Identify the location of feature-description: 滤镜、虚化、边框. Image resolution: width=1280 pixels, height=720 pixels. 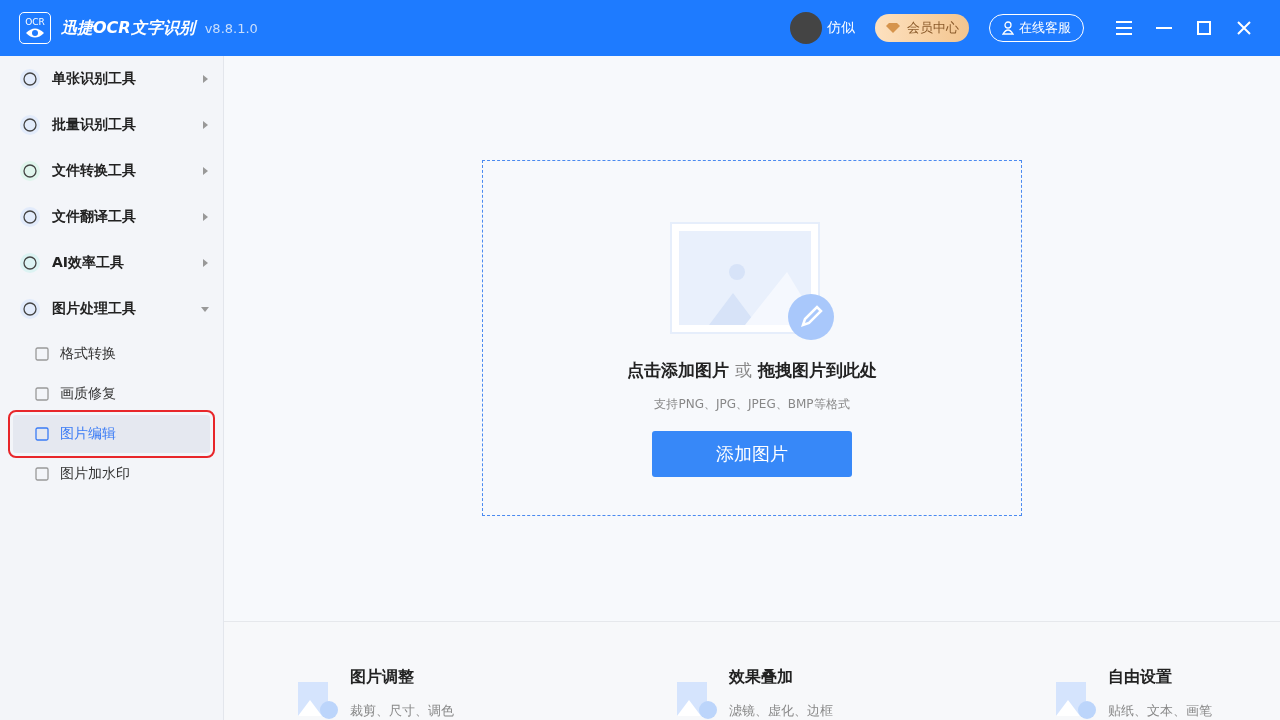
(781, 711).